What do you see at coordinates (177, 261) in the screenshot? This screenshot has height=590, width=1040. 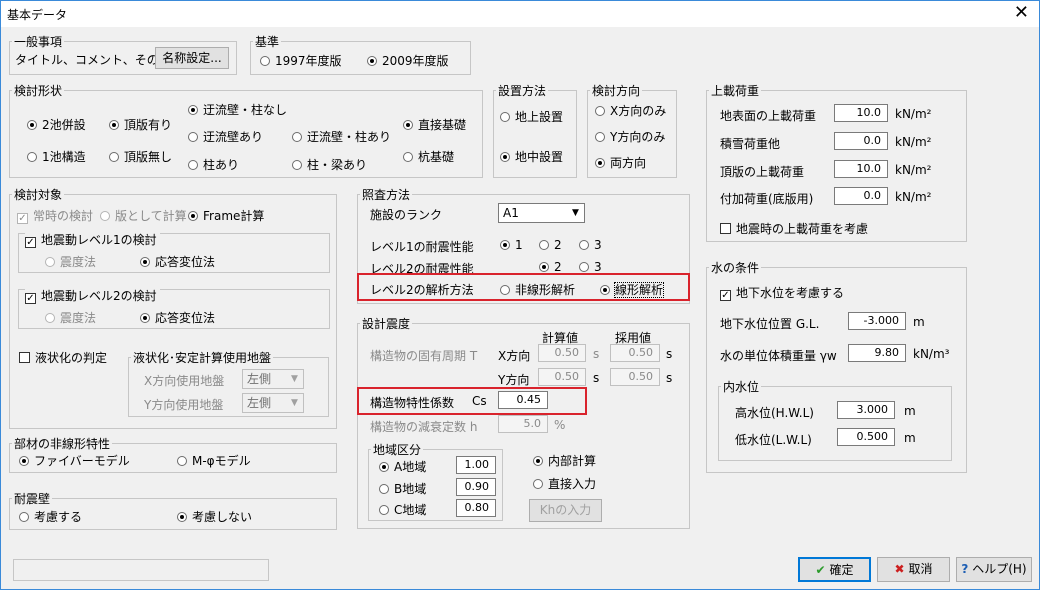 I see `lv1-response-radio: 応答変位法` at bounding box center [177, 261].